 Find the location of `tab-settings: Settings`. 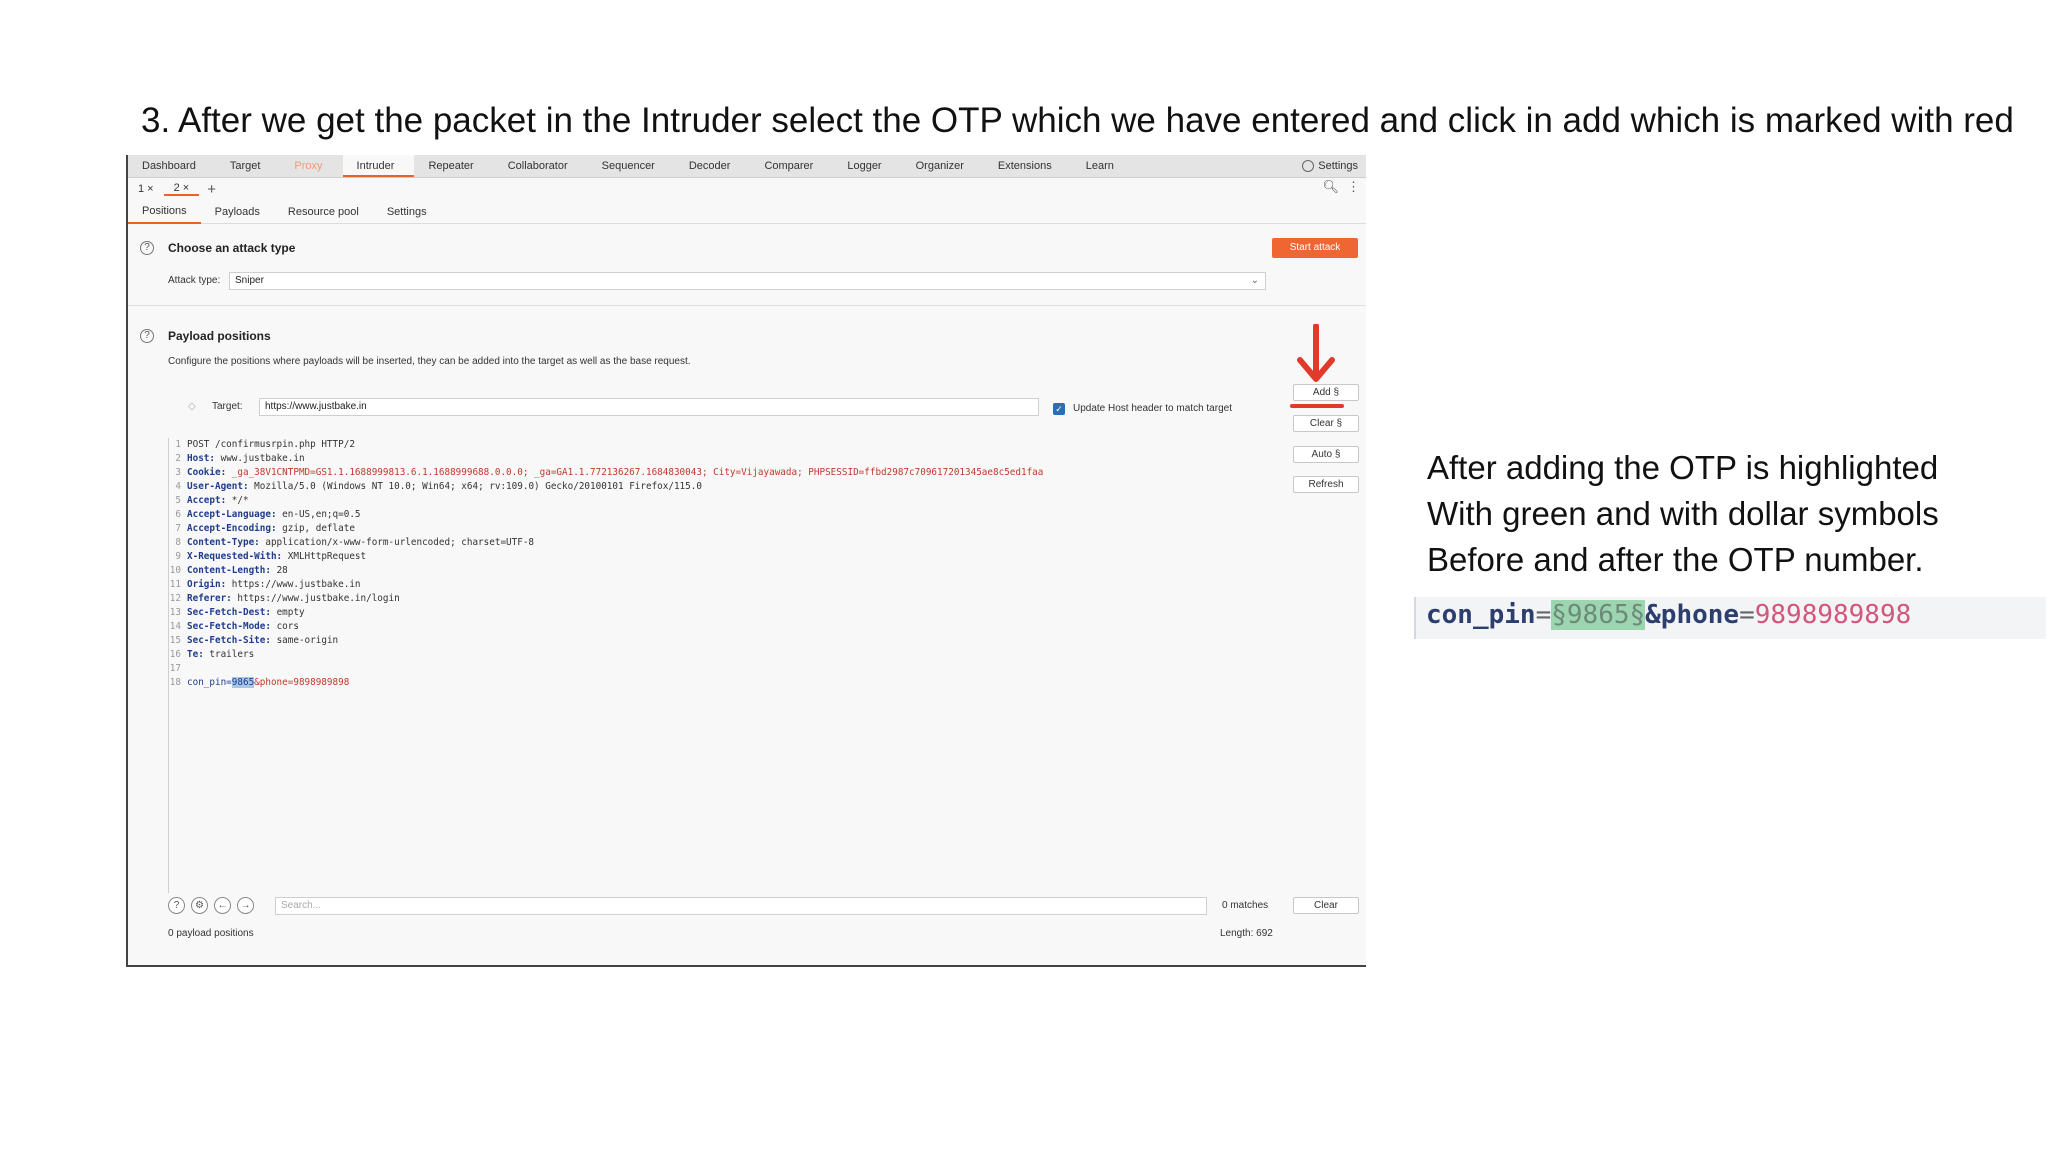

tab-settings: Settings is located at coordinates (407, 212).